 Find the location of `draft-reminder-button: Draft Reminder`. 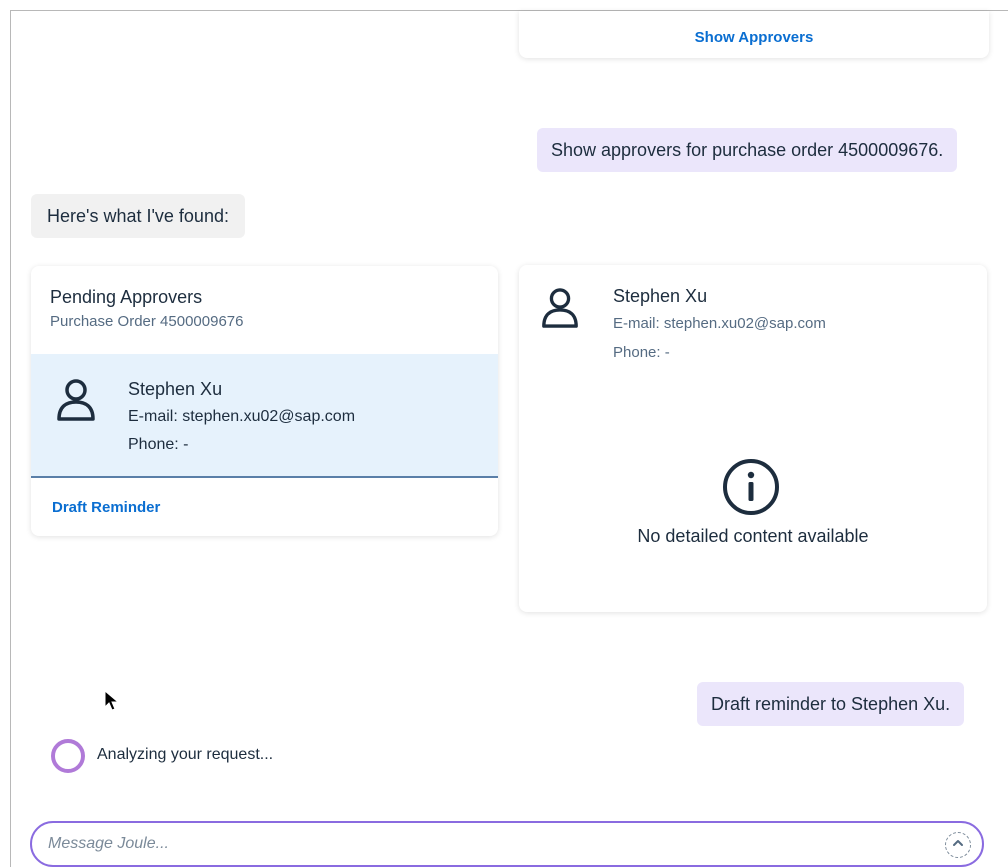

draft-reminder-button: Draft Reminder is located at coordinates (106, 507).